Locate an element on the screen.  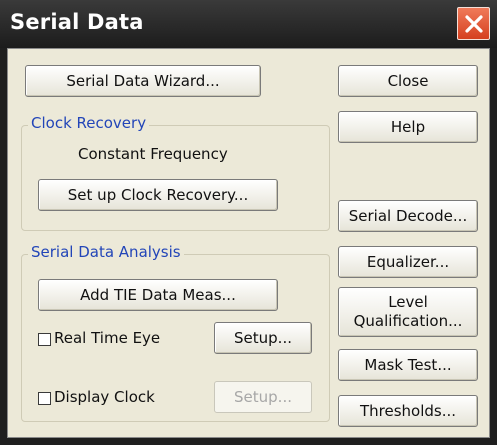
display-clock-label: Display Clock is located at coordinates (104, 397).